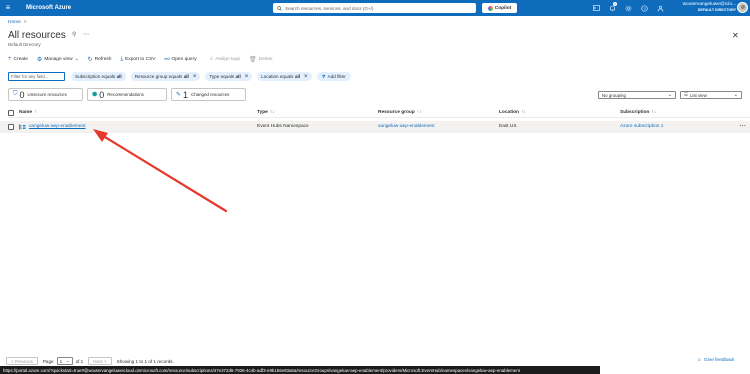 Image resolution: width=750 pixels, height=374 pixels. I want to click on breadcrumb-home-link: Home, so click(14, 22).